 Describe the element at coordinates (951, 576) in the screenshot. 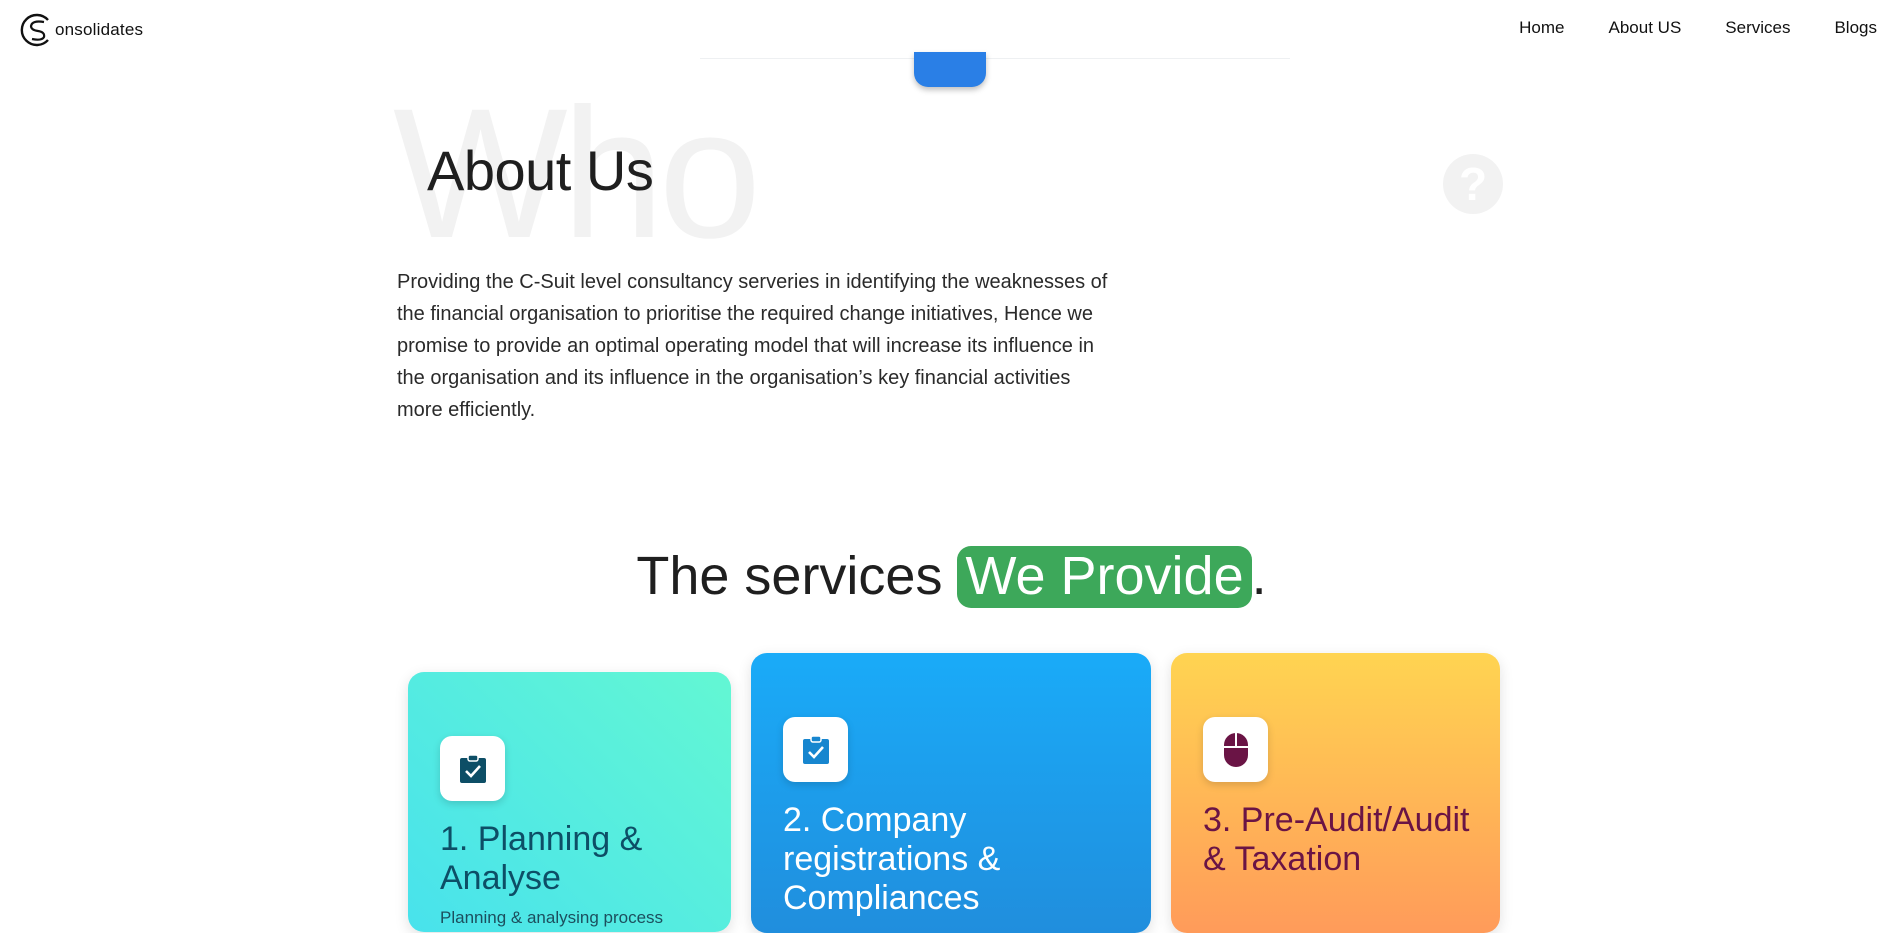

I see `services-title: The services We Provide.` at that location.